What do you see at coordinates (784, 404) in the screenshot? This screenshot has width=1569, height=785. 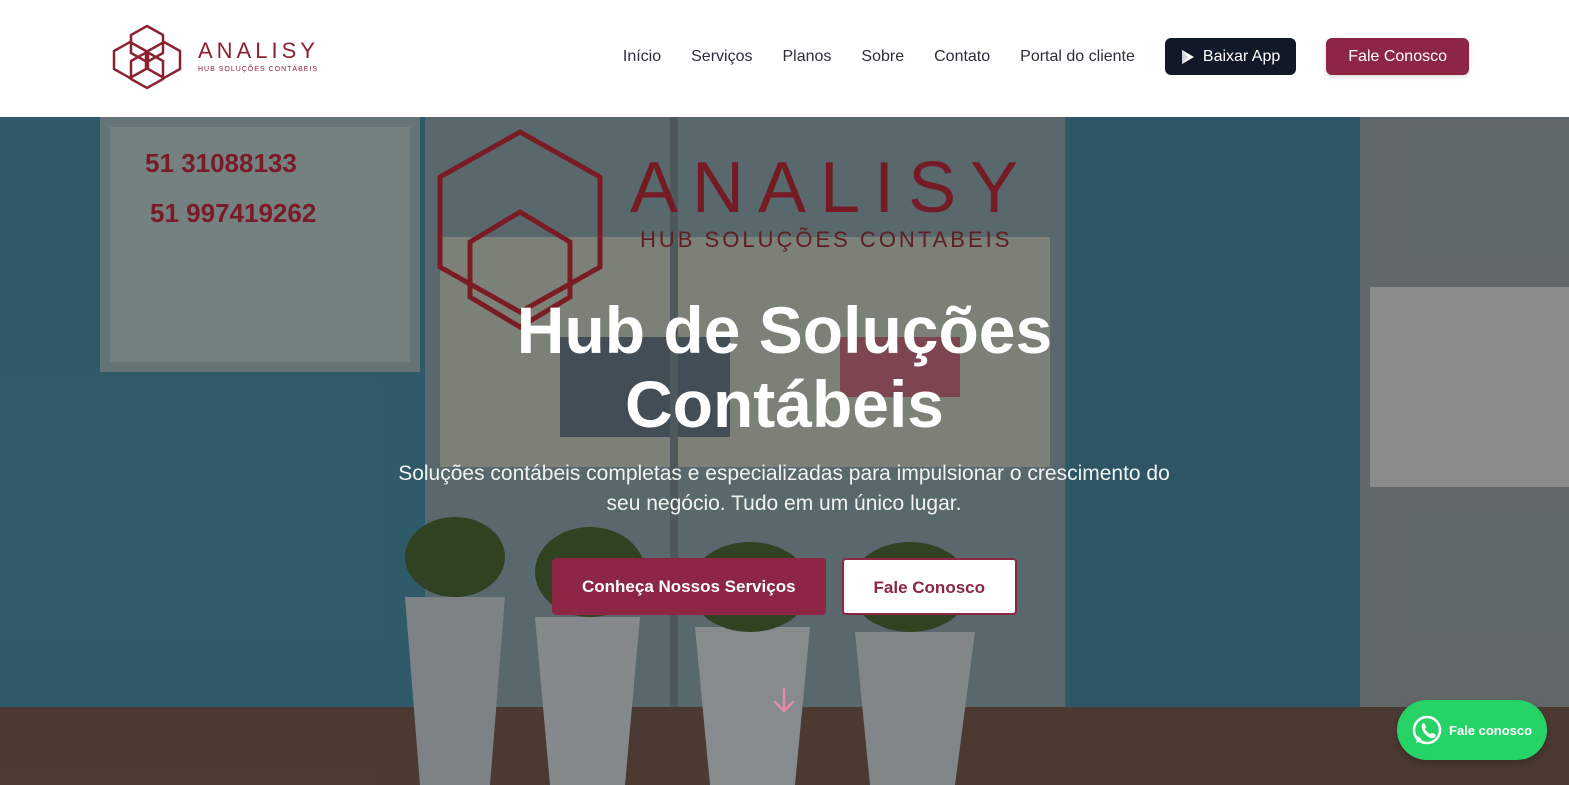 I see `hero-title-line2: Contábeis` at bounding box center [784, 404].